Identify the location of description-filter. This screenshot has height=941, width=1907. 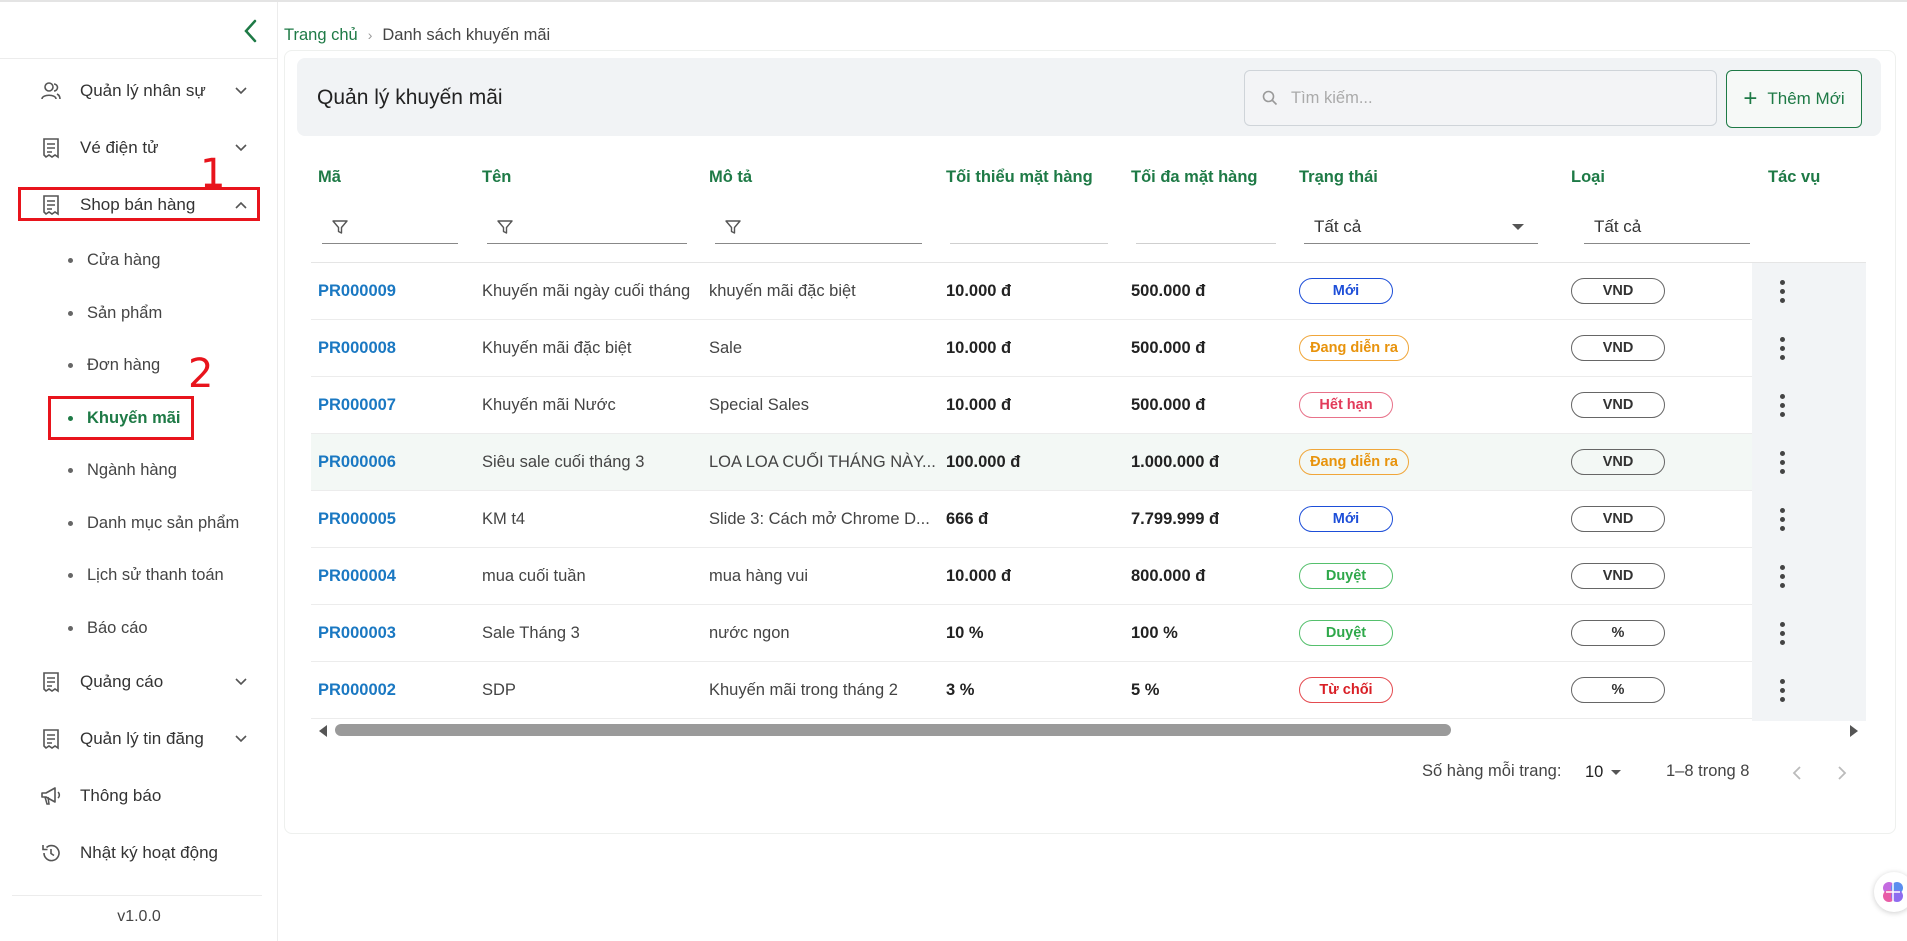
(818, 227).